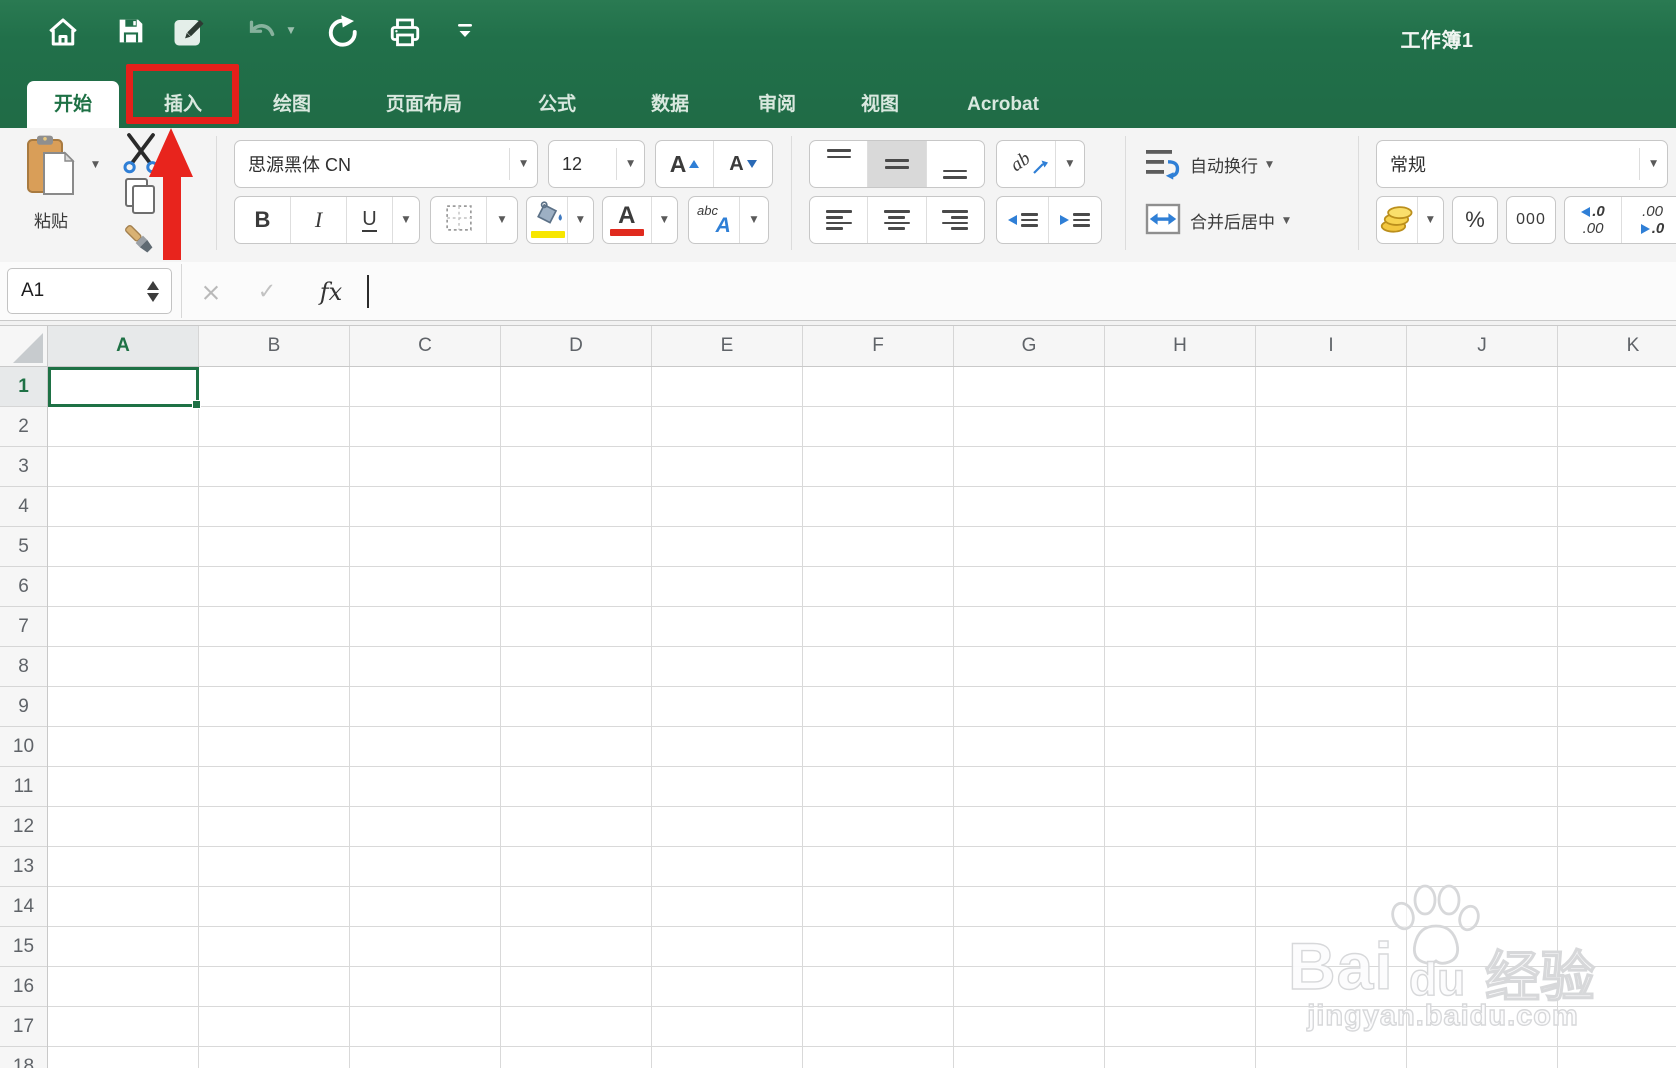  What do you see at coordinates (274, 346) in the screenshot?
I see `column-header: B` at bounding box center [274, 346].